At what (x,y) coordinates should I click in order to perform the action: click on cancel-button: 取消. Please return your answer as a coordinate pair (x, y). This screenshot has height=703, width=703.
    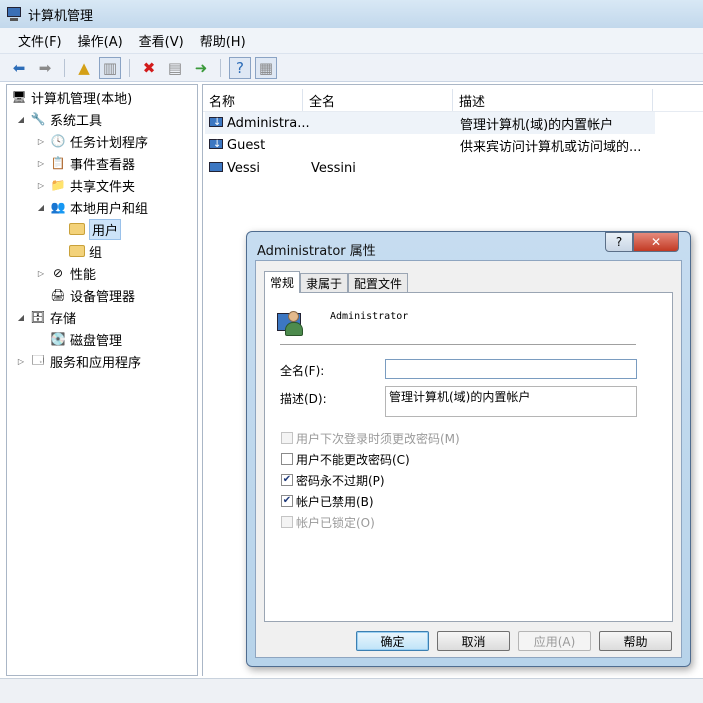
    Looking at the image, I should click on (473, 641).